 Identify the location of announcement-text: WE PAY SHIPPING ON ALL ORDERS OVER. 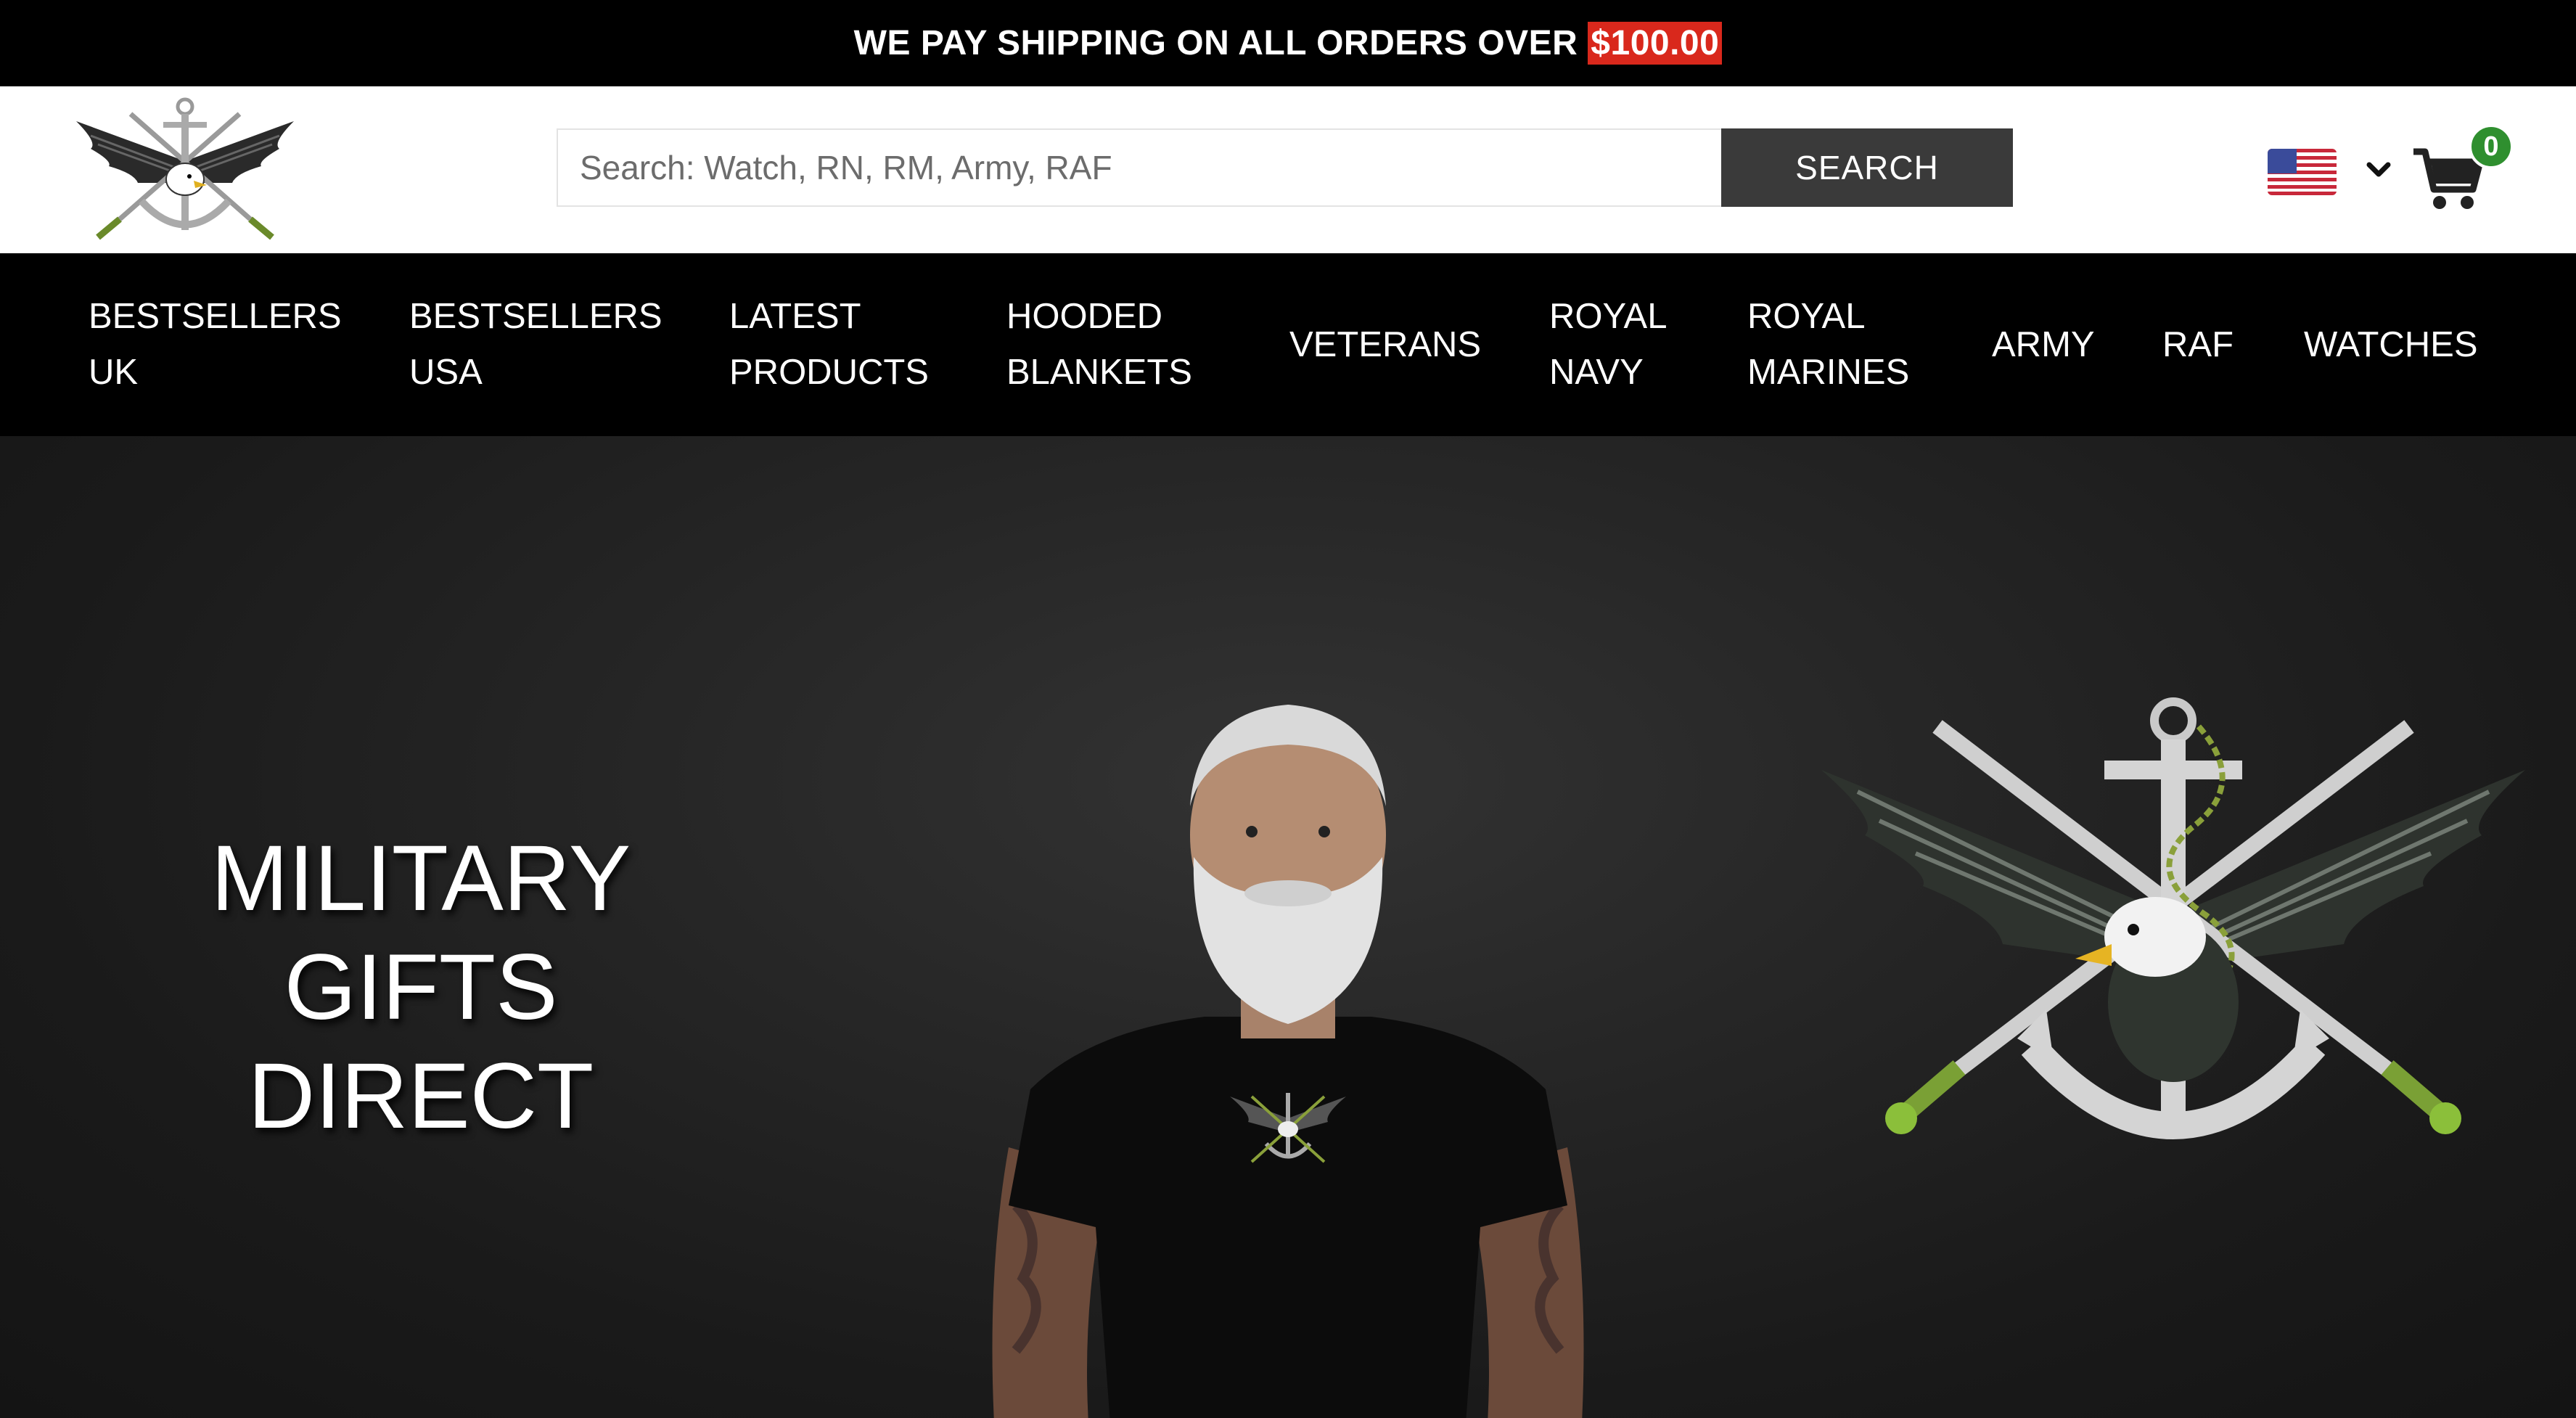
(1215, 43).